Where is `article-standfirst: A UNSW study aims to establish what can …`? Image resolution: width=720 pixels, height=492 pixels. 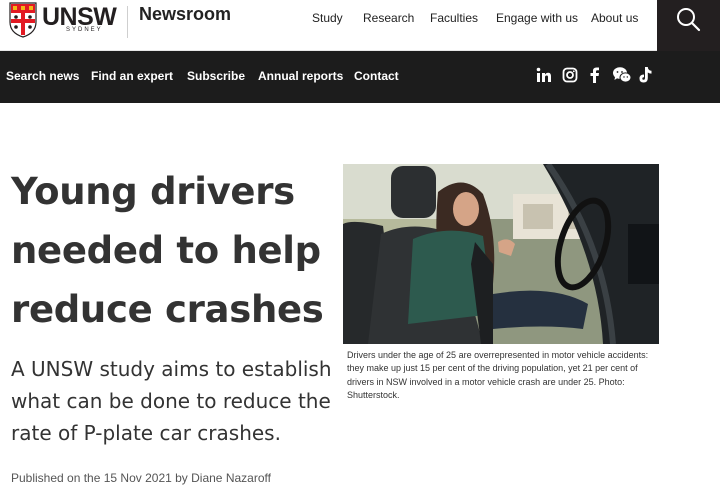 article-standfirst: A UNSW study aims to establish what can … is located at coordinates (176, 401).